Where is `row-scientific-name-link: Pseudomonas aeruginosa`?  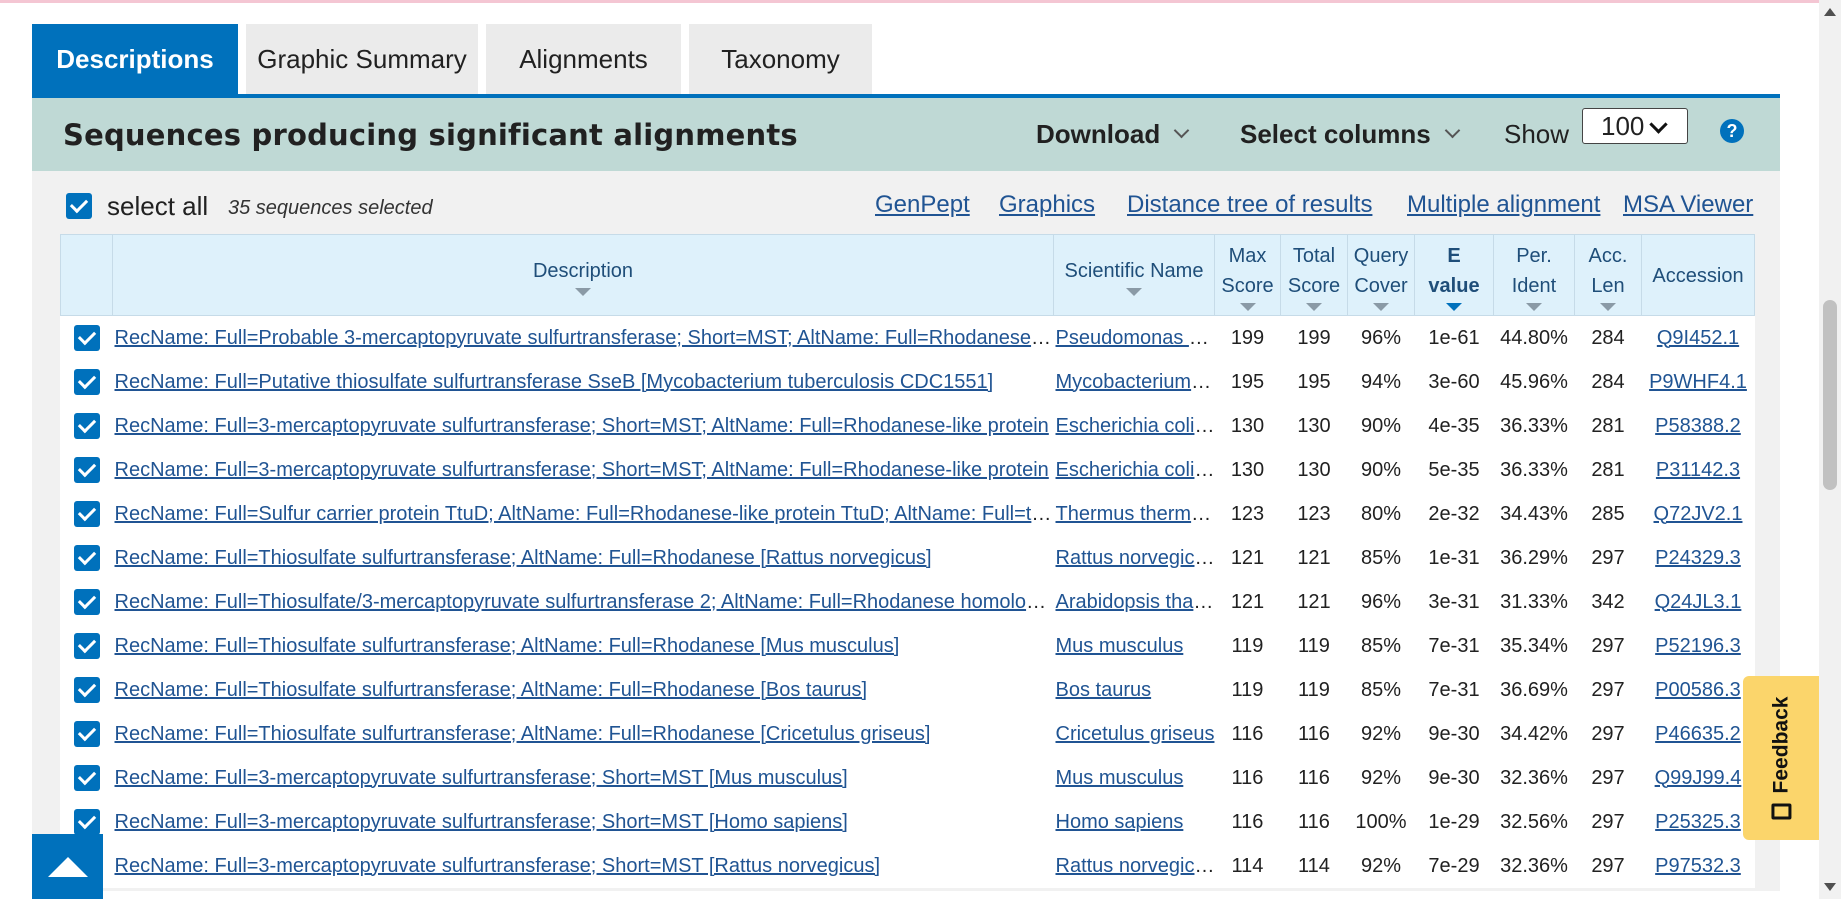
row-scientific-name-link: Pseudomonas aeruginosa is located at coordinates (1135, 338).